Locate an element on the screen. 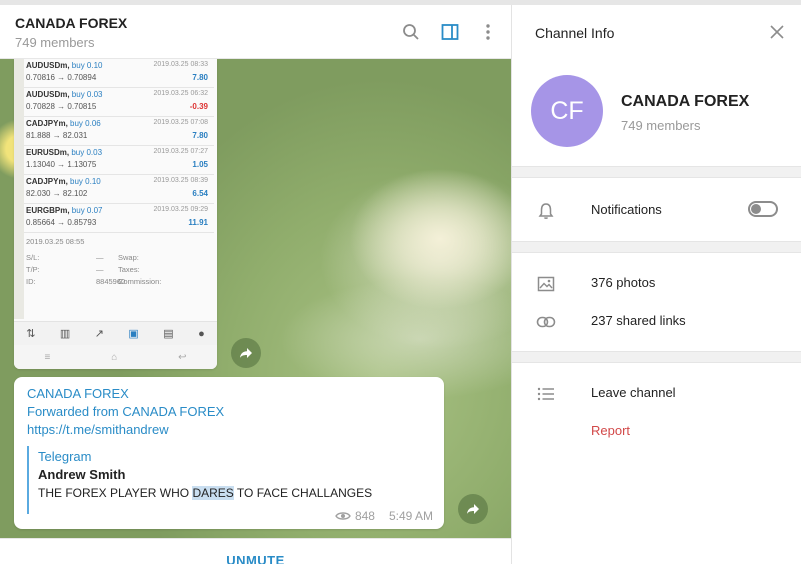  screenshot-edge is located at coordinates (19, 189).